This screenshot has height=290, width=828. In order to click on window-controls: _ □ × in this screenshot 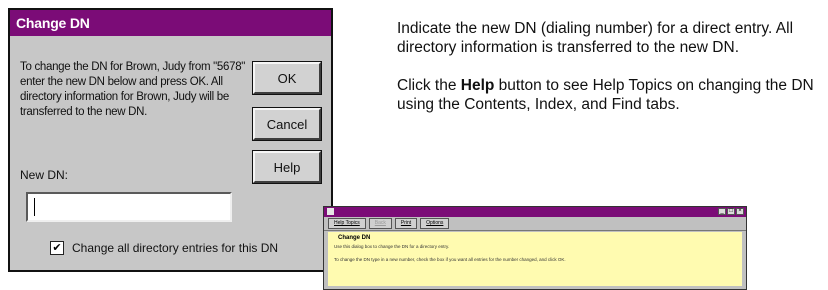, I will do `click(731, 211)`.